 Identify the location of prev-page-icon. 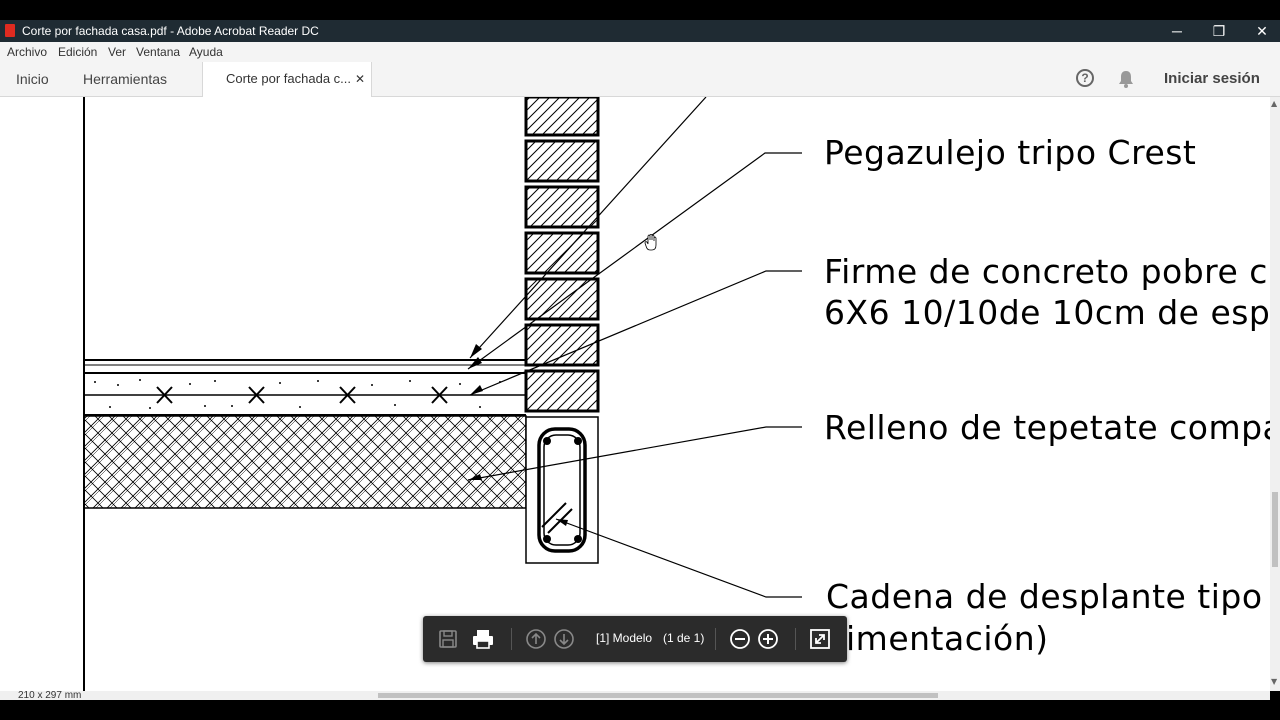
(536, 639).